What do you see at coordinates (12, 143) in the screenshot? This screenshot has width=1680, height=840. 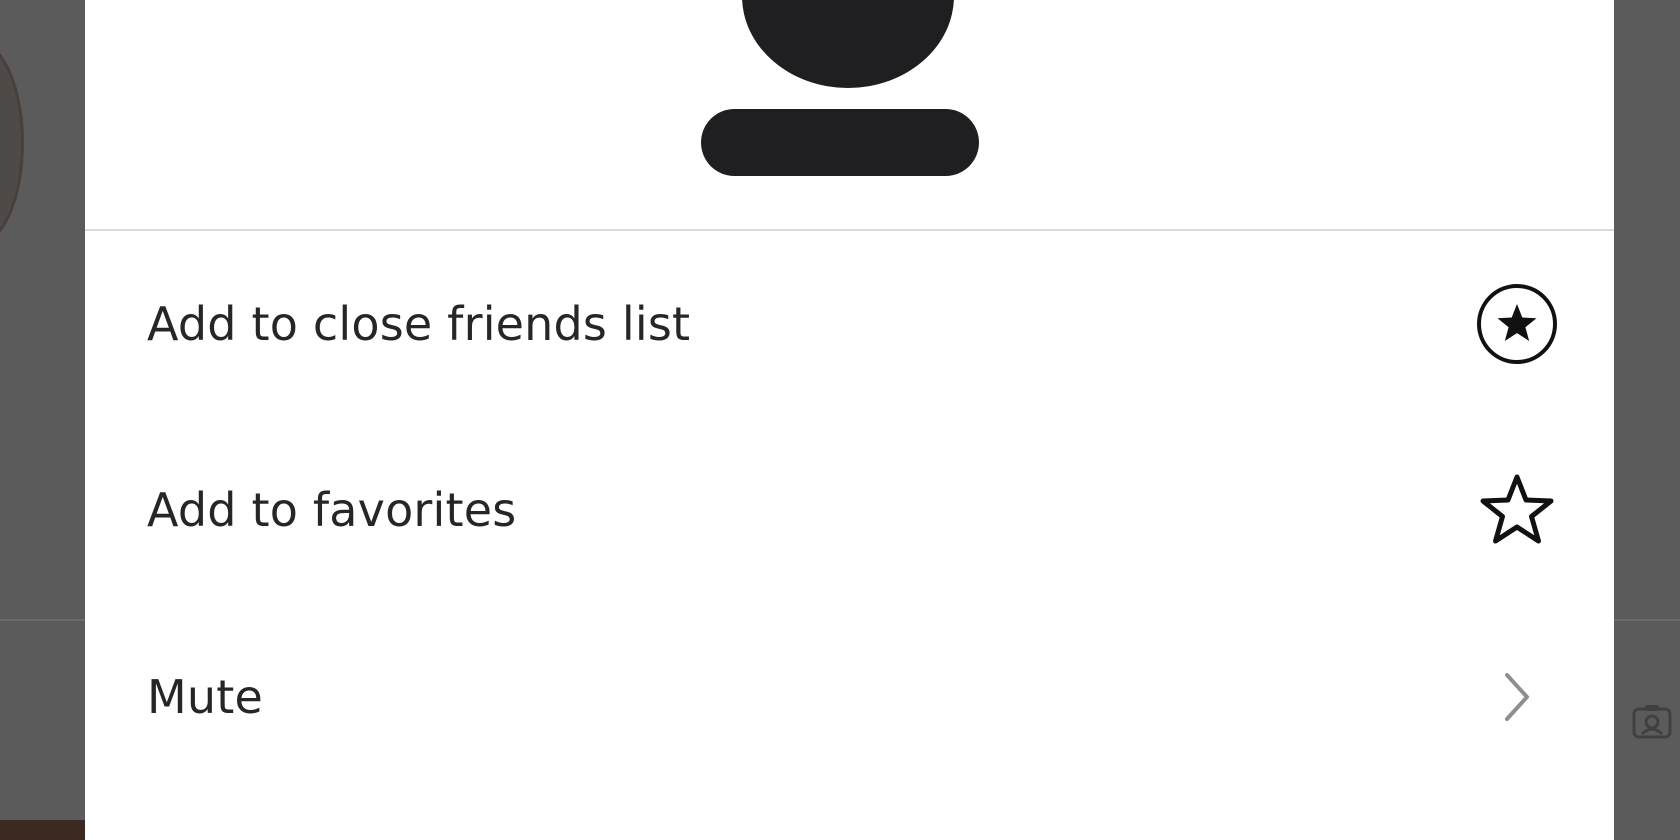 I see `background-avatar` at bounding box center [12, 143].